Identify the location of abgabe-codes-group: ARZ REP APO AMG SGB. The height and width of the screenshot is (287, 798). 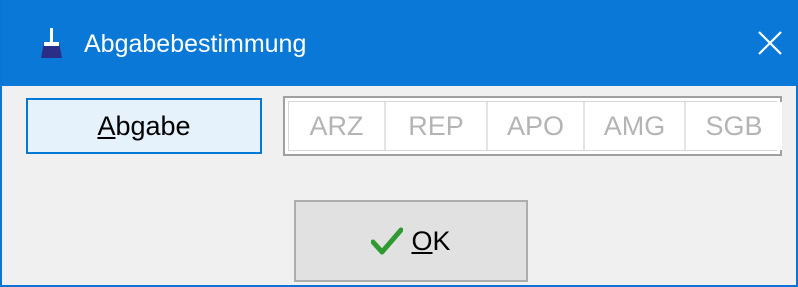
(532, 126).